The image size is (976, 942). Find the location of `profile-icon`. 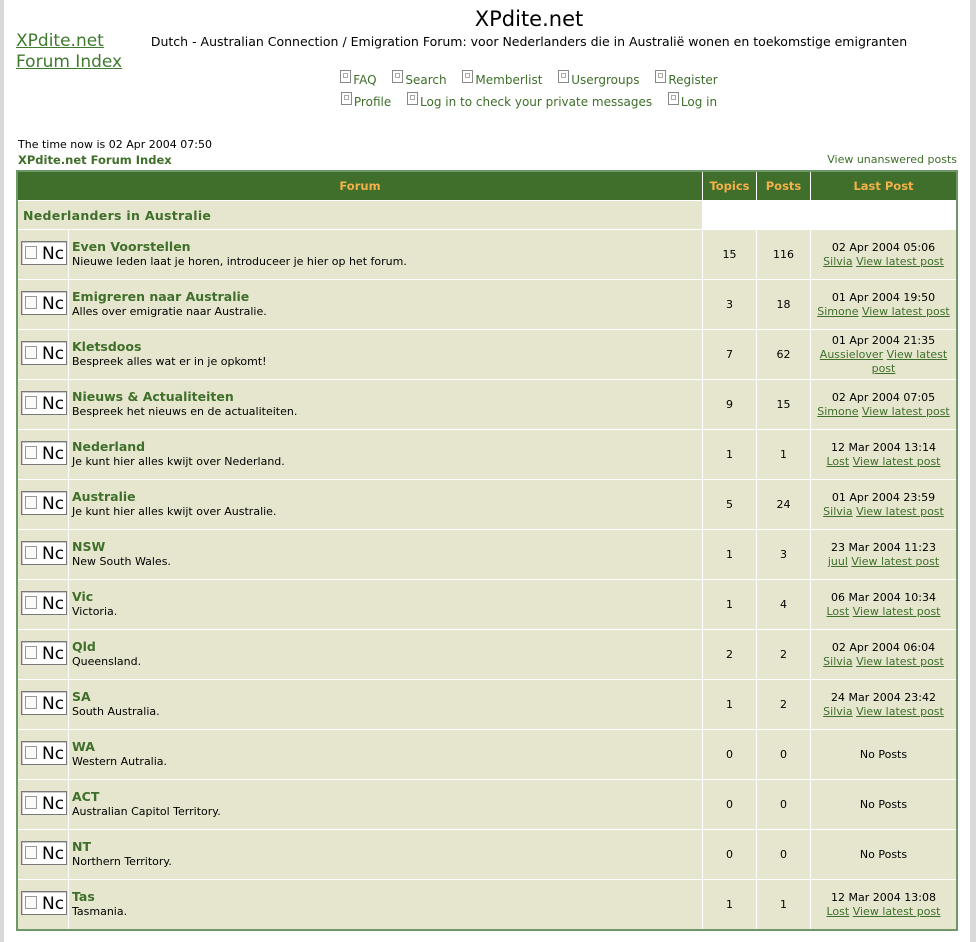

profile-icon is located at coordinates (346, 98).